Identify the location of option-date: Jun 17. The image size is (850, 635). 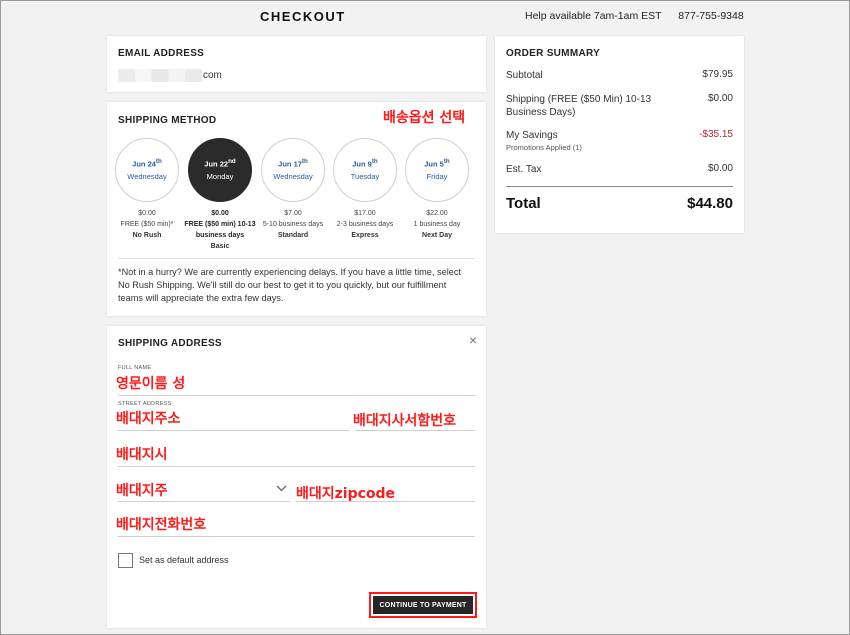
(290, 164).